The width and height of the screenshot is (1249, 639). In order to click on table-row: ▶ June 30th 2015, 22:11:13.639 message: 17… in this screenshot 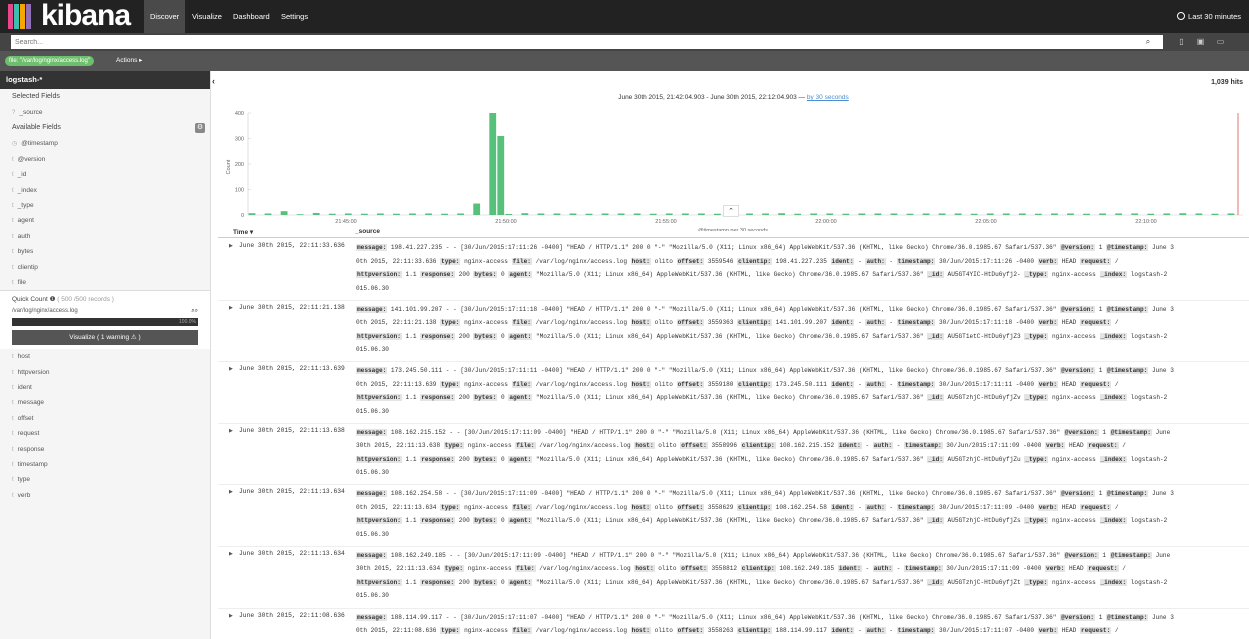, I will do `click(733, 393)`.